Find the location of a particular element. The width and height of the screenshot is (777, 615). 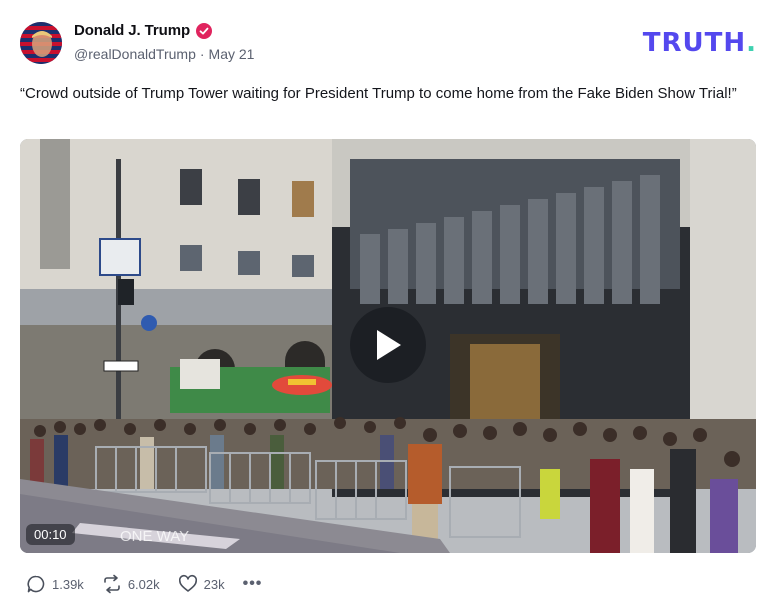

play-icon is located at coordinates (389, 345).